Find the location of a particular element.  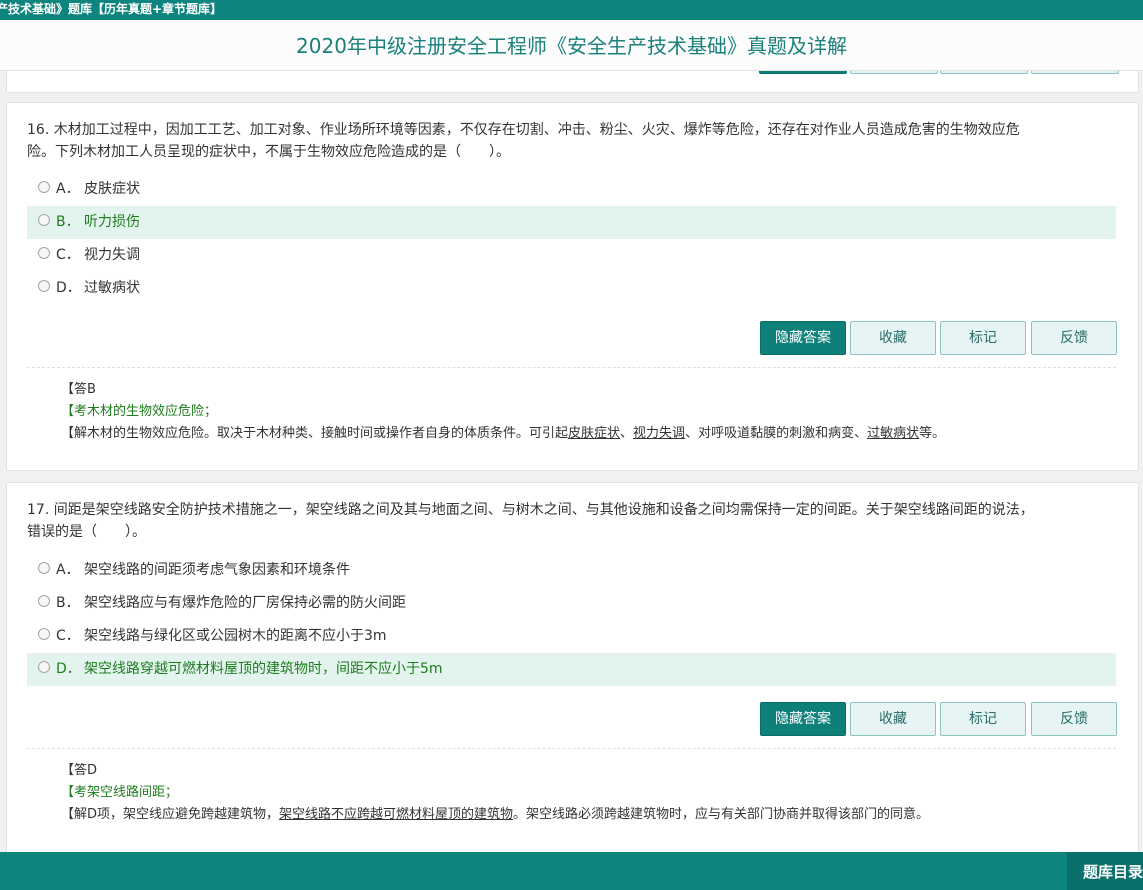

option-a: A． 架空线路的间距须考虑气象因素和环境条件 is located at coordinates (571, 570).